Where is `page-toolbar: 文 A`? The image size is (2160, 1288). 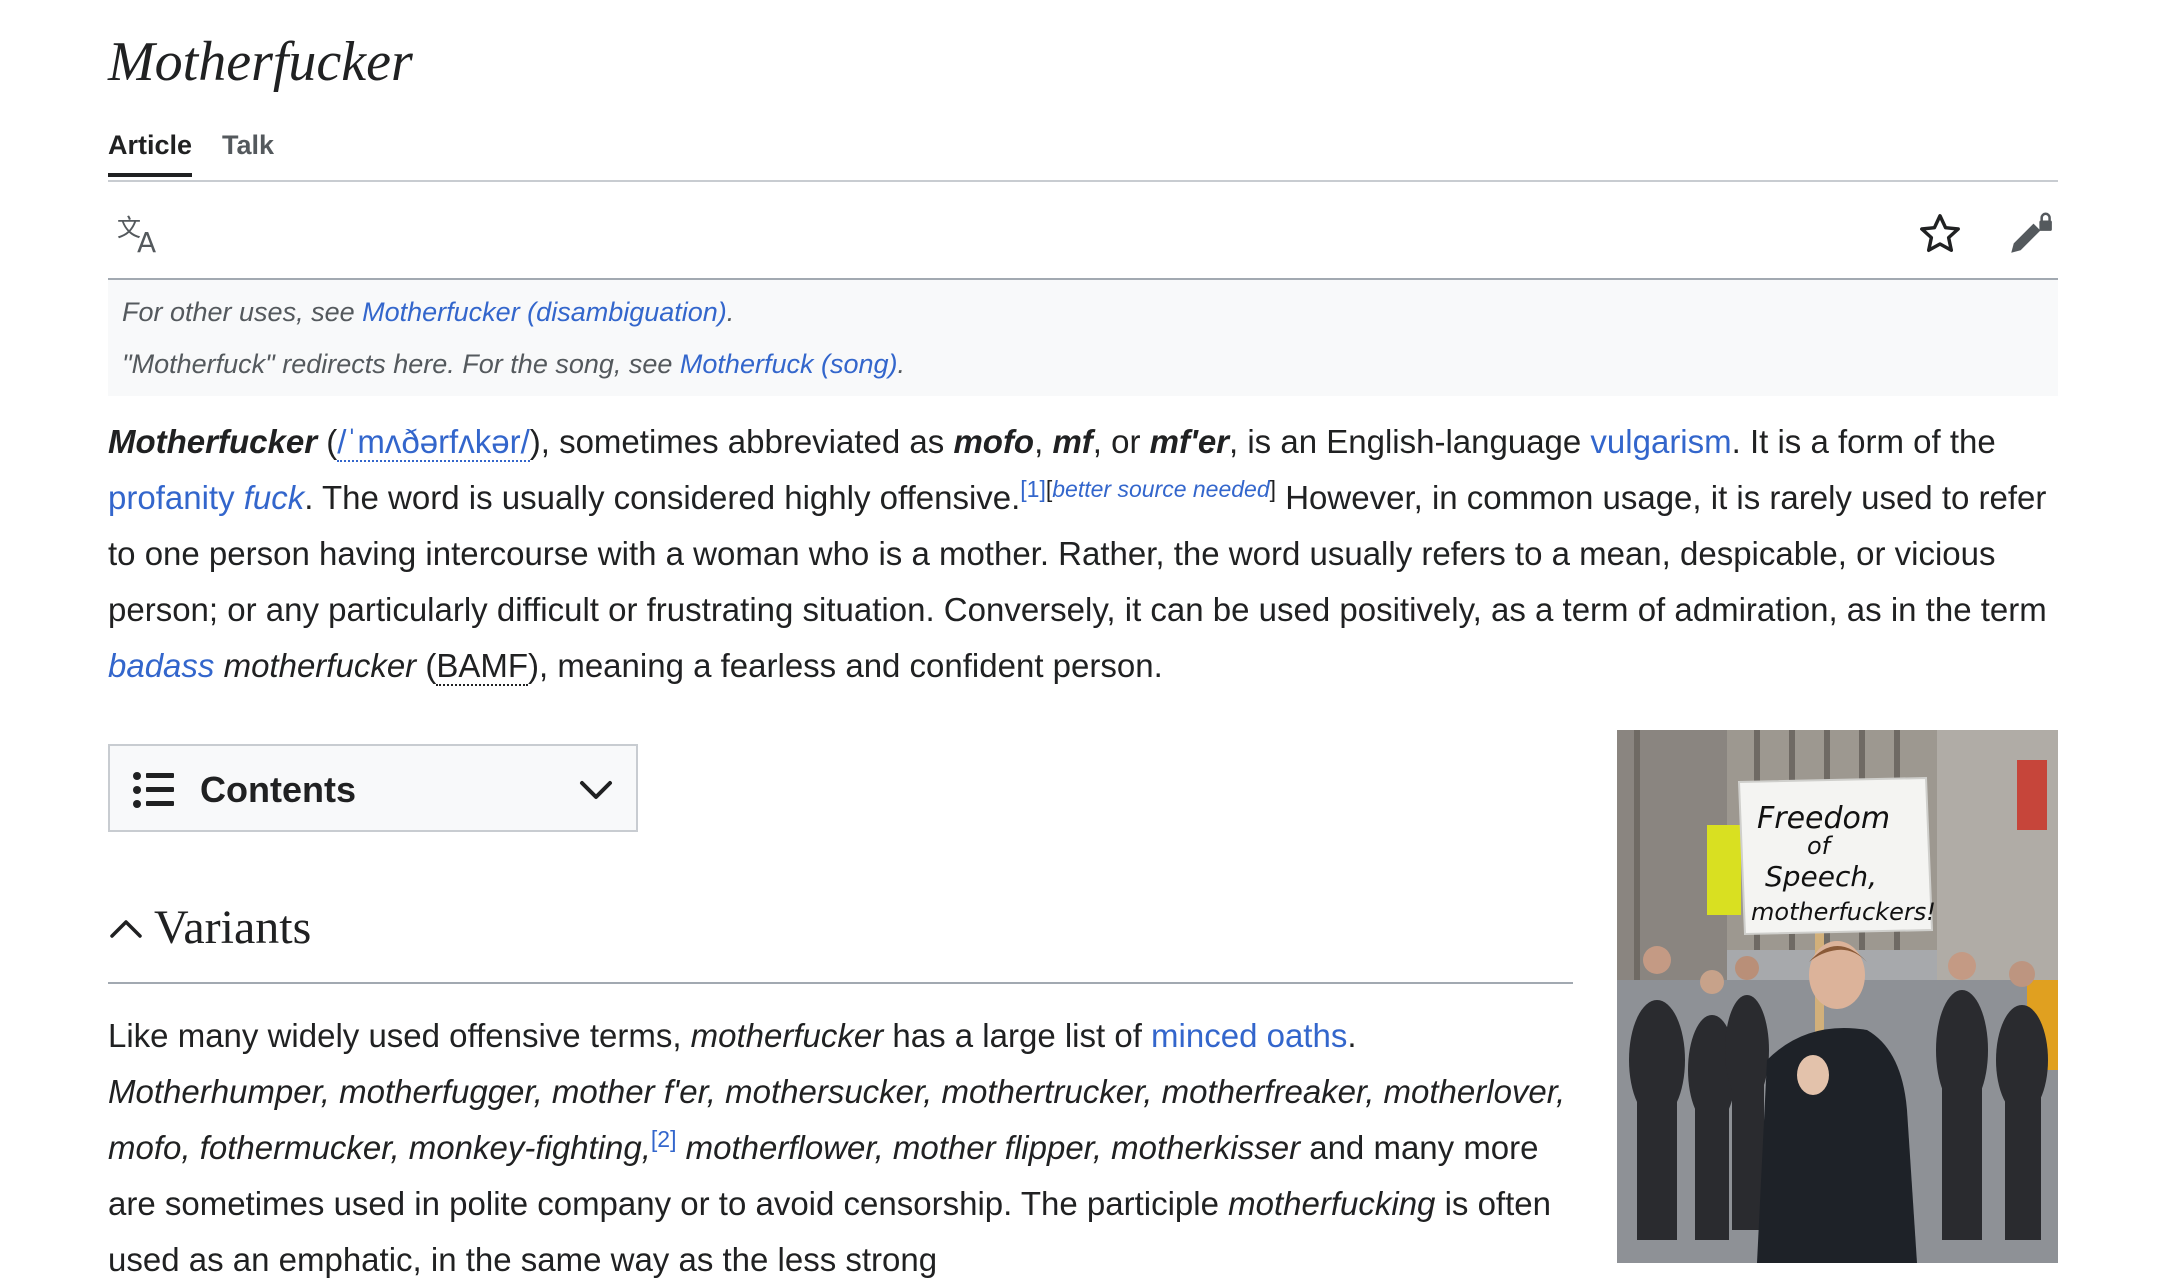
page-toolbar: 文 A is located at coordinates (1083, 239).